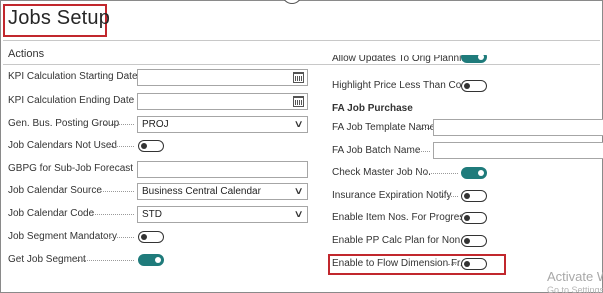  Describe the element at coordinates (26, 54) in the screenshot. I see `actions-menu: Actions` at that location.